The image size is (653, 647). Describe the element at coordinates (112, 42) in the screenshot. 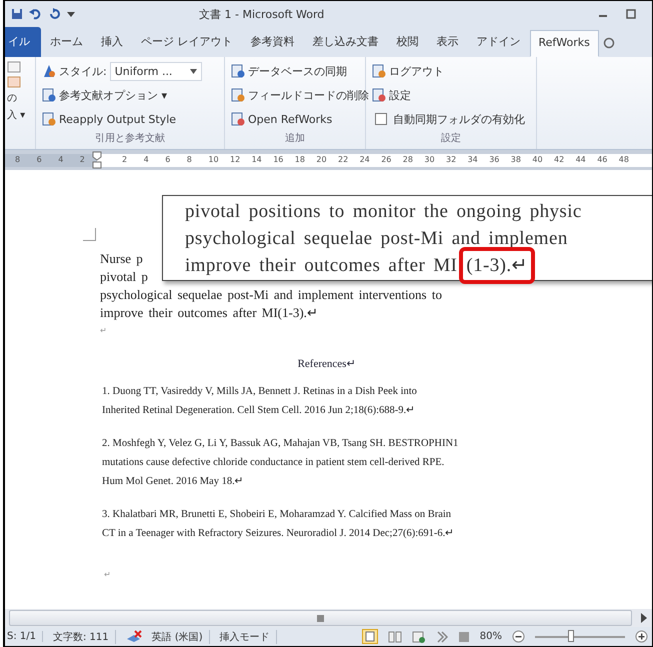

I see `ribbon-tab: 挿入` at that location.